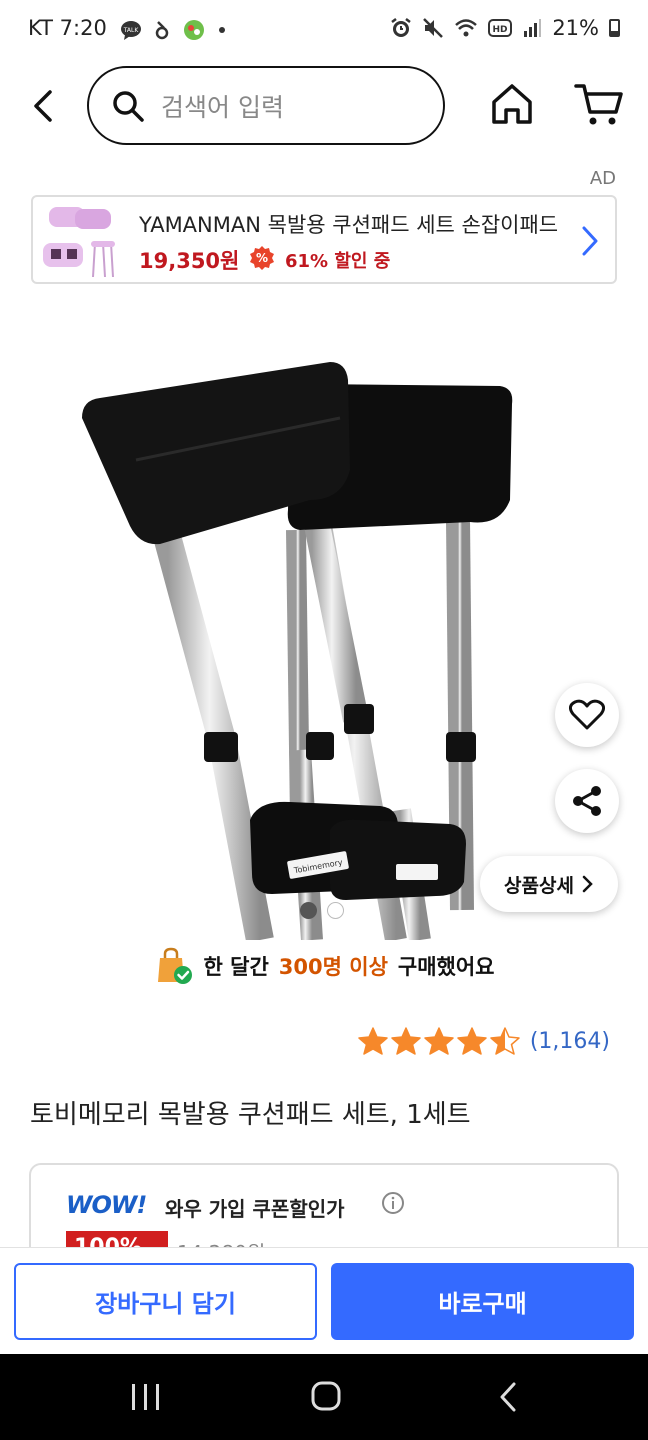  I want to click on purchase-count-banner: 한 달간 300명 이상 구매했어요, so click(324, 966).